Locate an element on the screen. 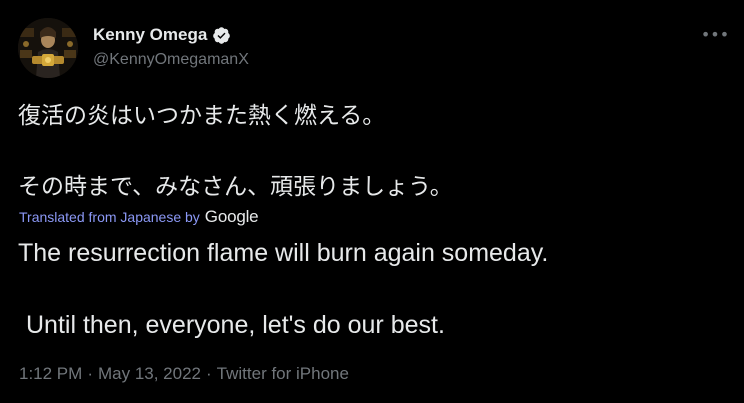 This screenshot has height=403, width=744. translated-from-link: Translated from Japanese by is located at coordinates (109, 217).